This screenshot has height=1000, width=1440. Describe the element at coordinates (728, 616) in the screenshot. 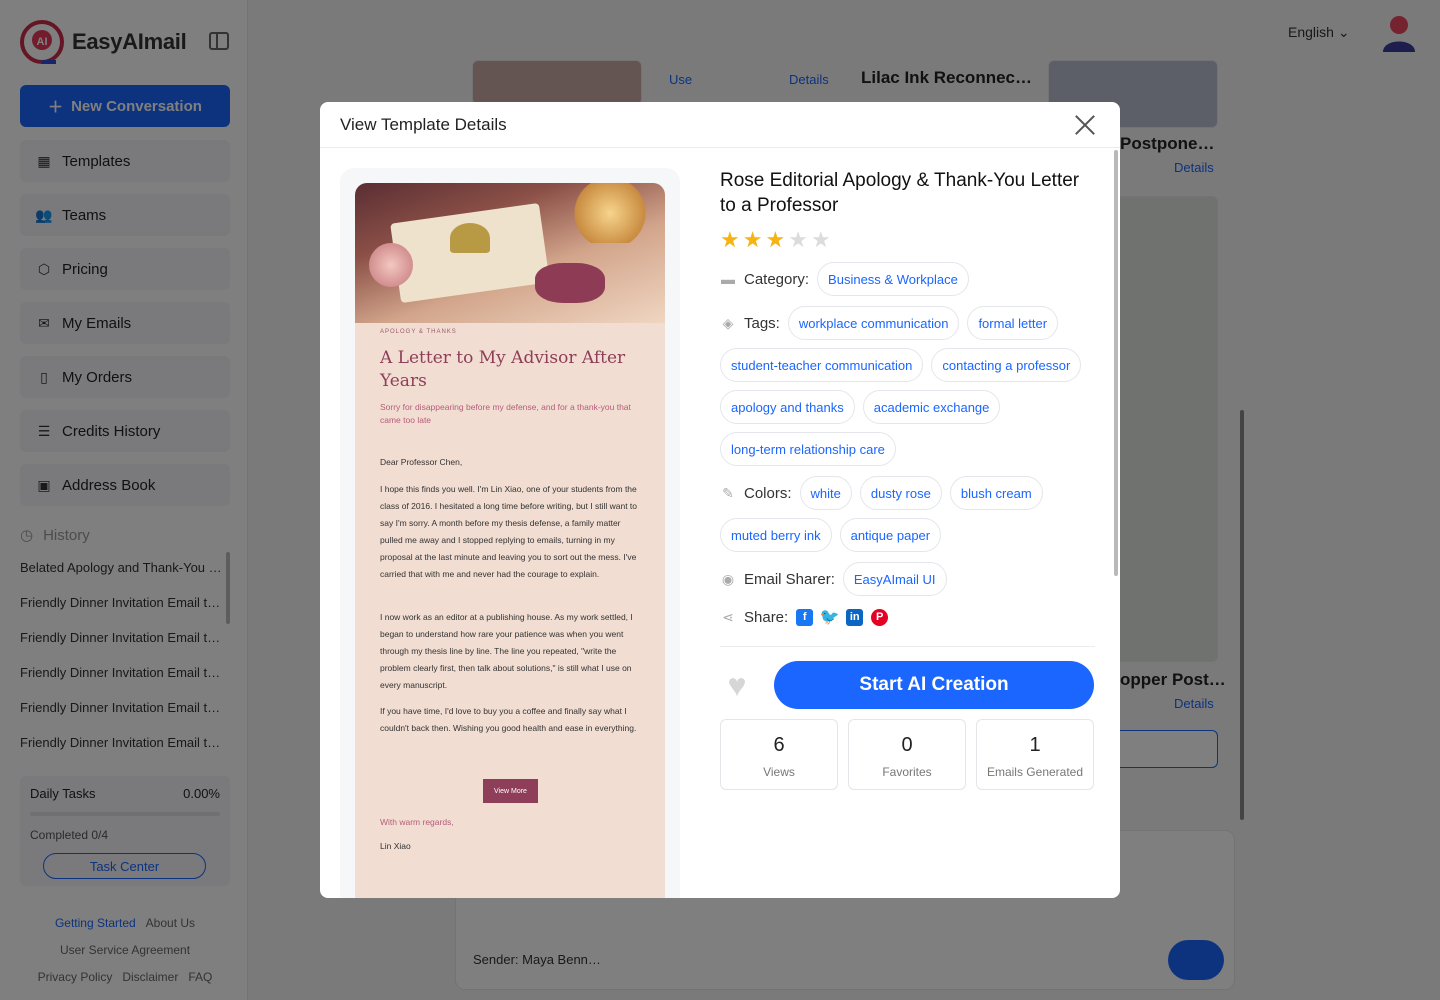

I see `share-icon: ⋖` at that location.